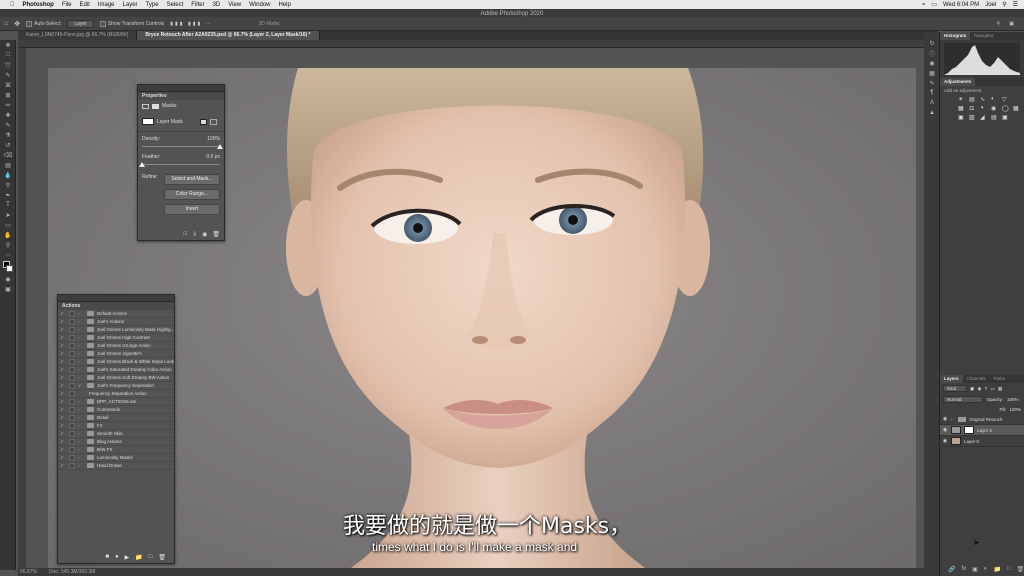  Describe the element at coordinates (220, 146) in the screenshot. I see `density-slider-thumb` at that location.